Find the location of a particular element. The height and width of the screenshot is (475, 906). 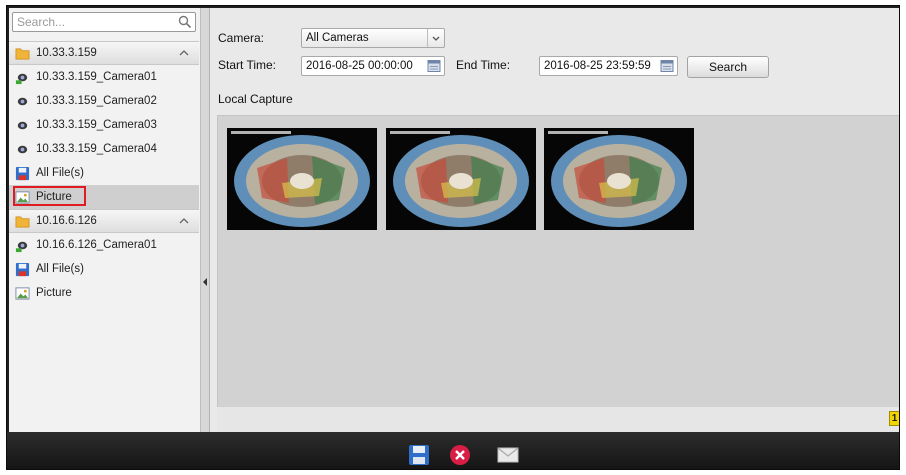

tree-group-10-16-6-126: 10.16.6.126 is located at coordinates (104, 221).